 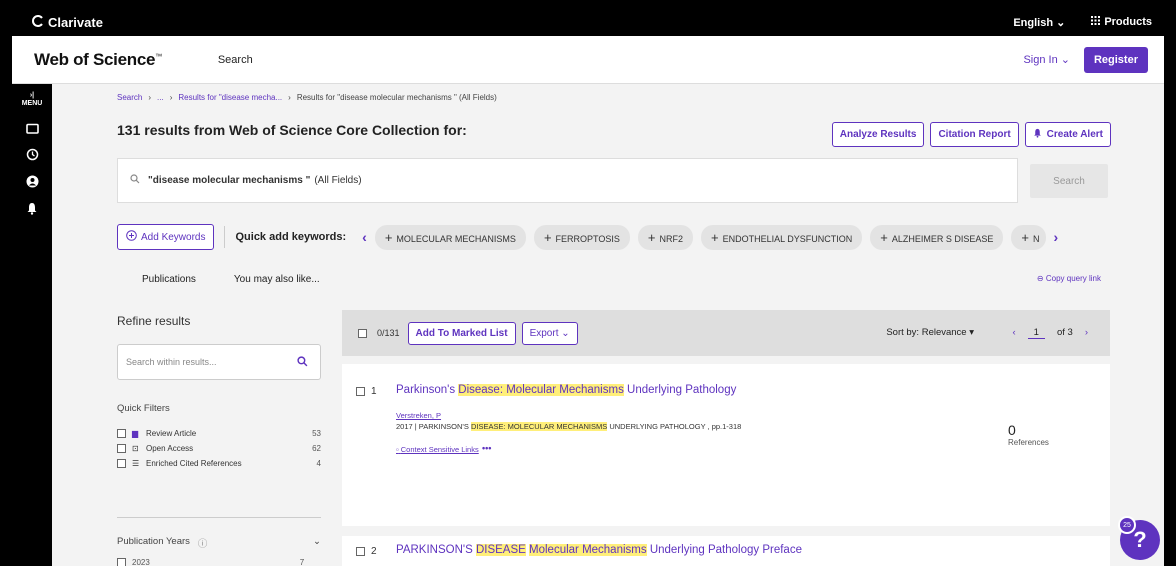 I want to click on side-rail: ›| MENU, so click(x=32, y=325).